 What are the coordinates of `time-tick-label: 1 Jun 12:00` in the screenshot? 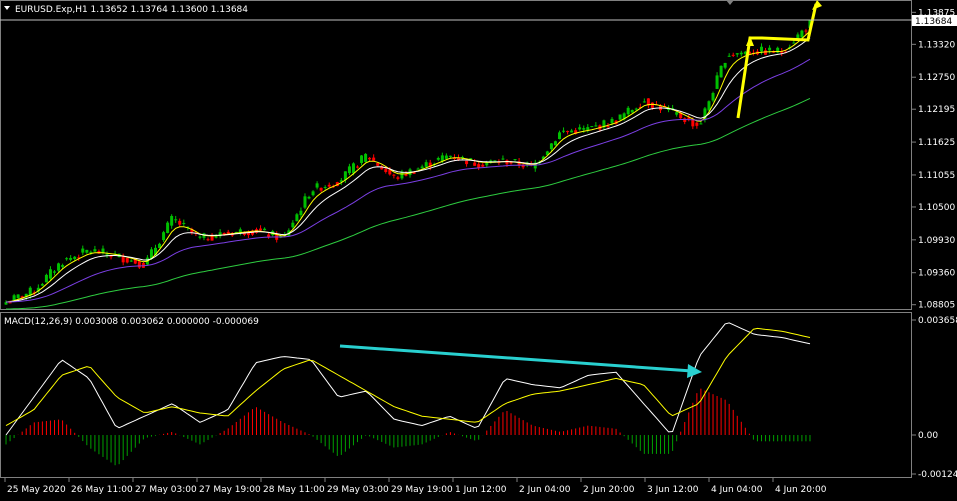 It's located at (481, 490).